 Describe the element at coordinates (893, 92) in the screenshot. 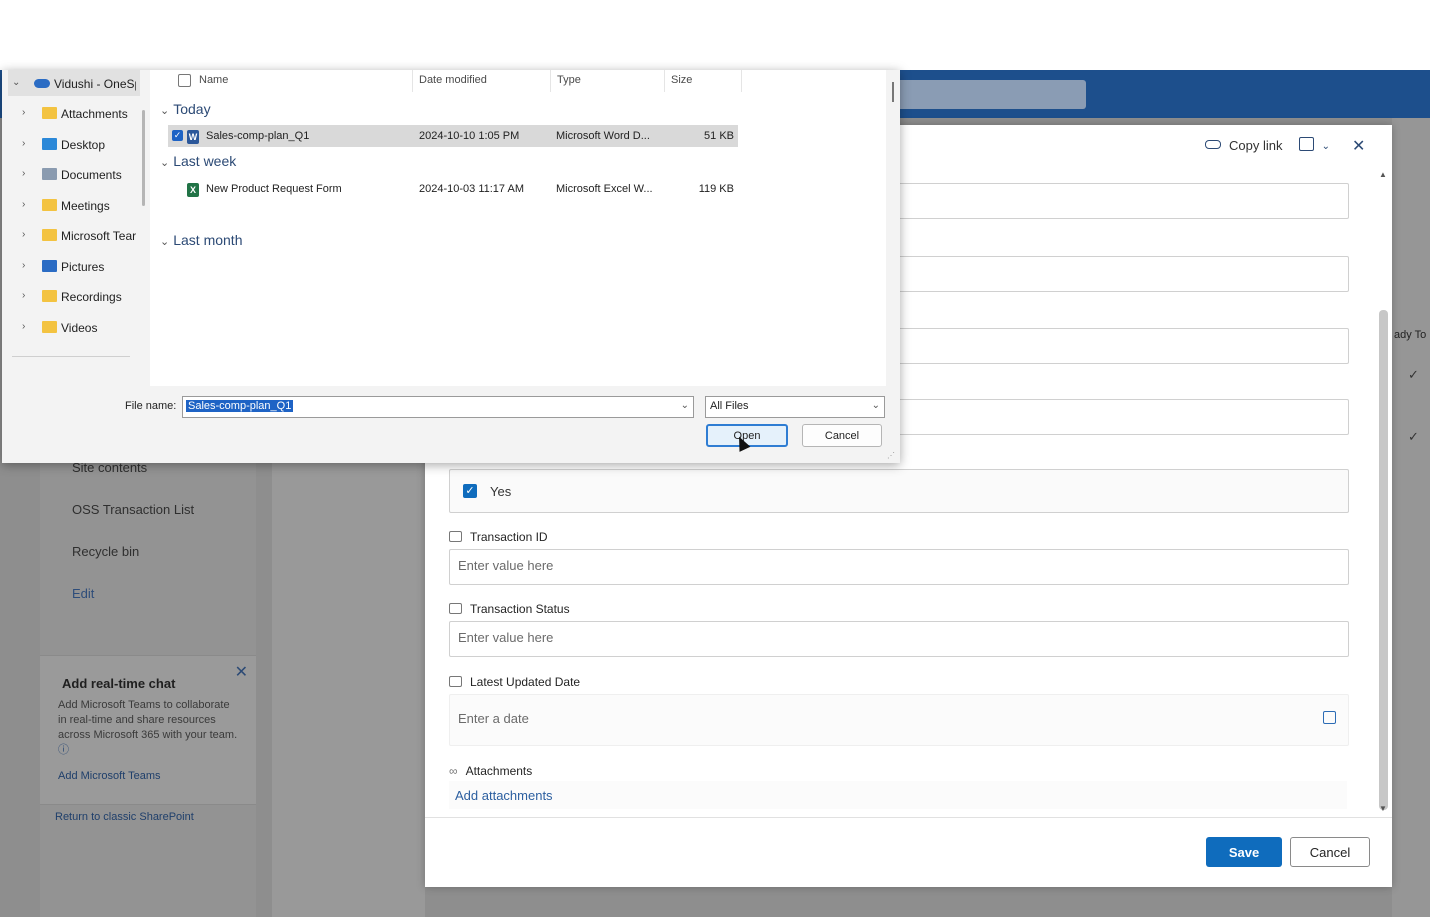

I see `file-list-scrollbar` at that location.